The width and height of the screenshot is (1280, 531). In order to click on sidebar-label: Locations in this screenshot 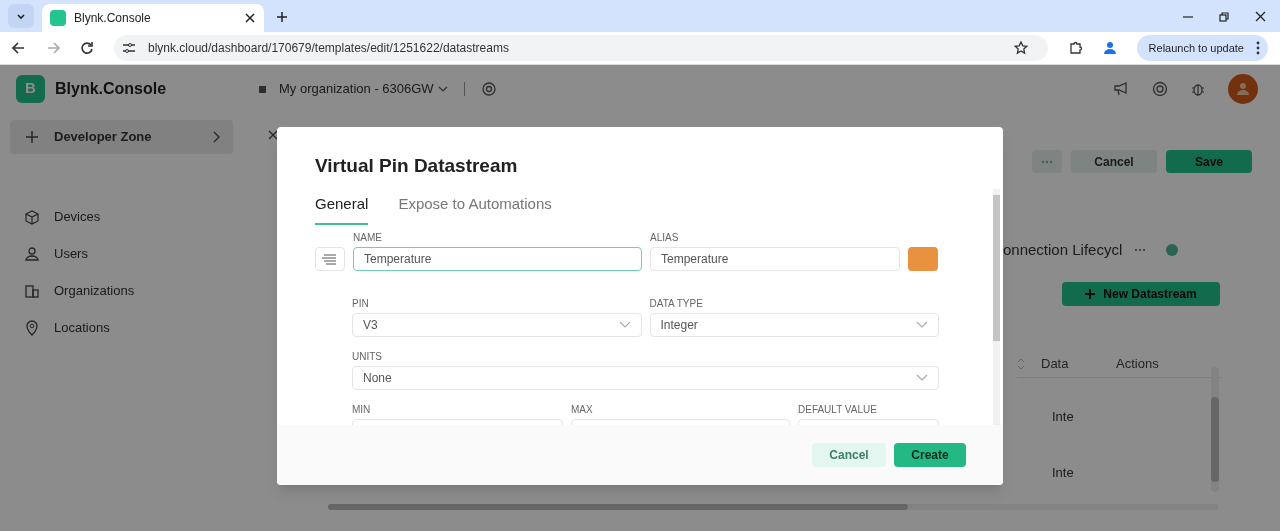, I will do `click(82, 327)`.